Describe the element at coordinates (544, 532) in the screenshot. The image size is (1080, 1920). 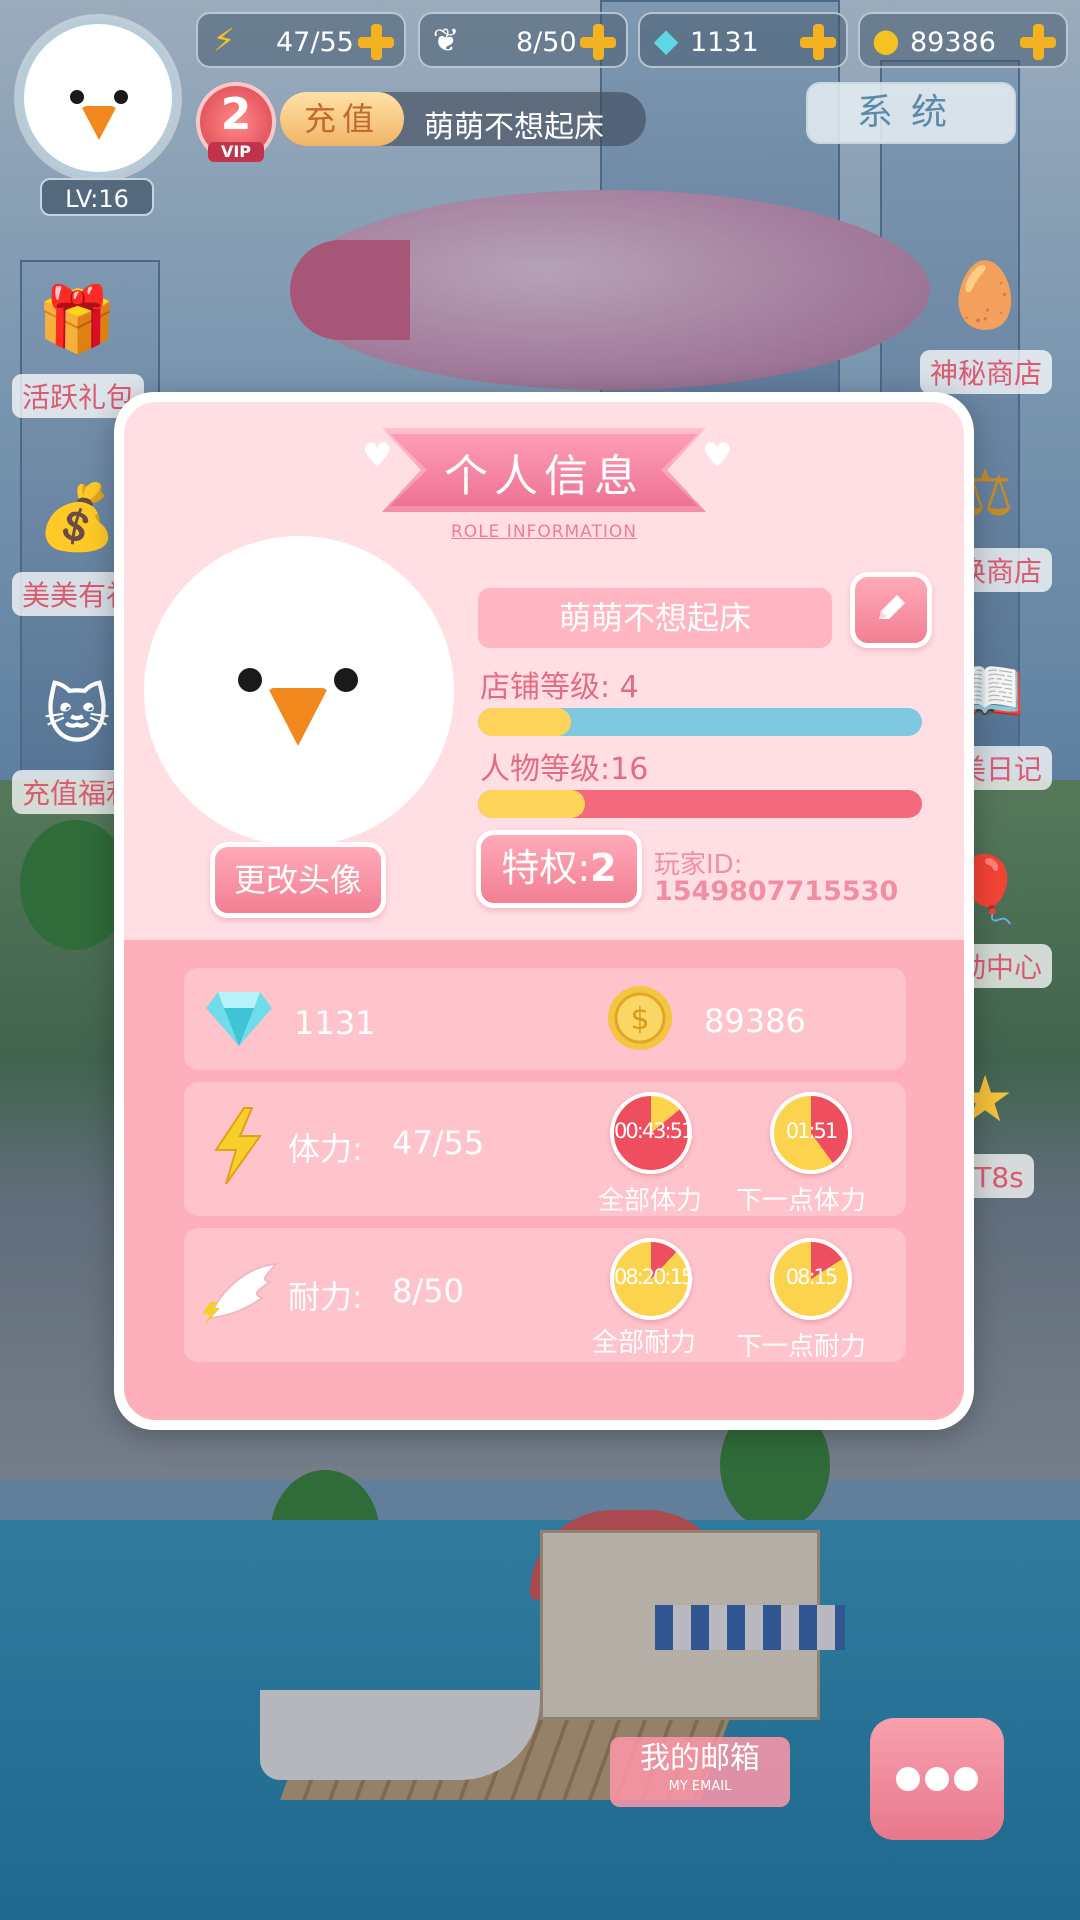
I see `modal-subtitle: ROLE INFORMATION` at that location.